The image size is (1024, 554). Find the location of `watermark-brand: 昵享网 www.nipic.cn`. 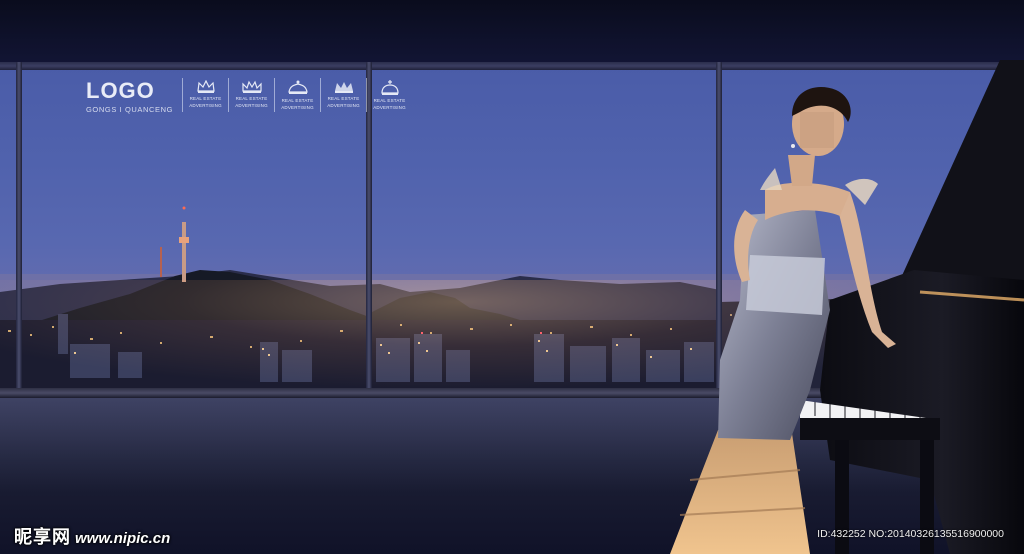

watermark-brand: 昵享网 www.nipic.cn is located at coordinates (92, 536).